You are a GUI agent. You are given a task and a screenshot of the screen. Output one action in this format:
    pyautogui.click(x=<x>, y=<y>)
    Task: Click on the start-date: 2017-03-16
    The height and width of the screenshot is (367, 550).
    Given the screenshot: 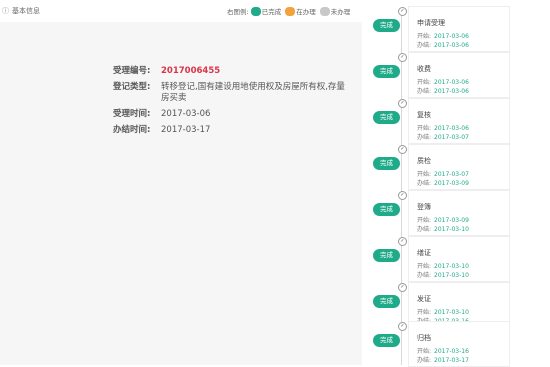 What is the action you would take?
    pyautogui.click(x=451, y=351)
    